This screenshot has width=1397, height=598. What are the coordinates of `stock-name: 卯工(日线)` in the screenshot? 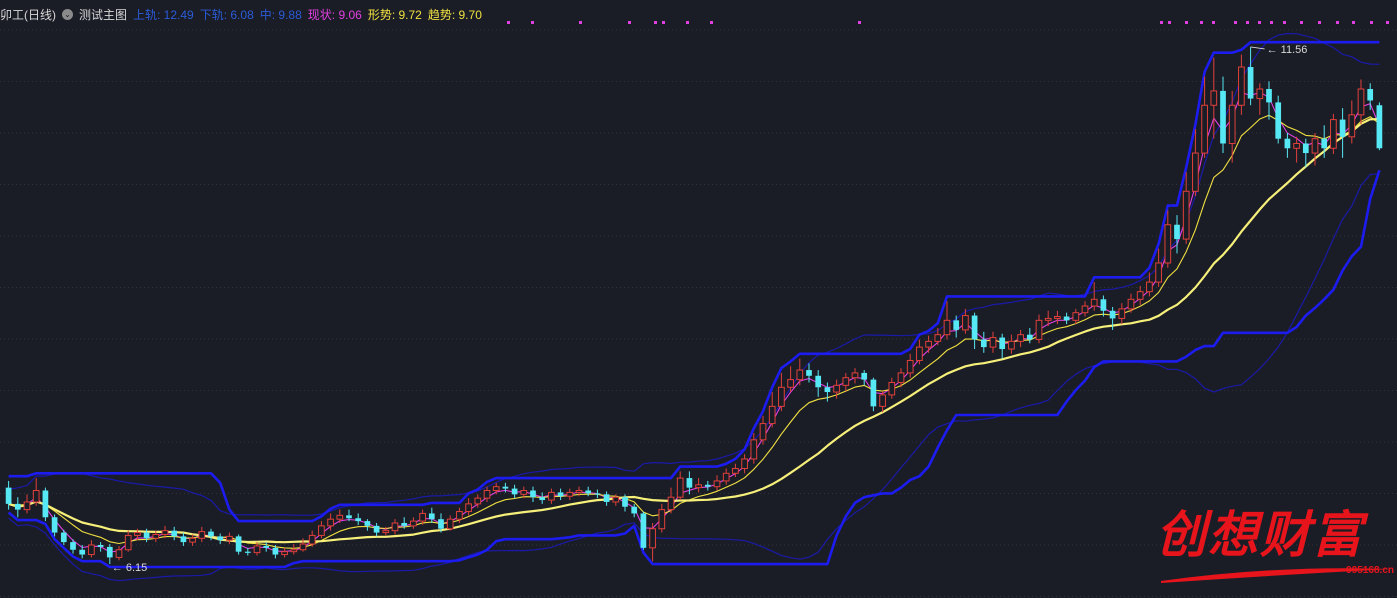 It's located at (28, 14).